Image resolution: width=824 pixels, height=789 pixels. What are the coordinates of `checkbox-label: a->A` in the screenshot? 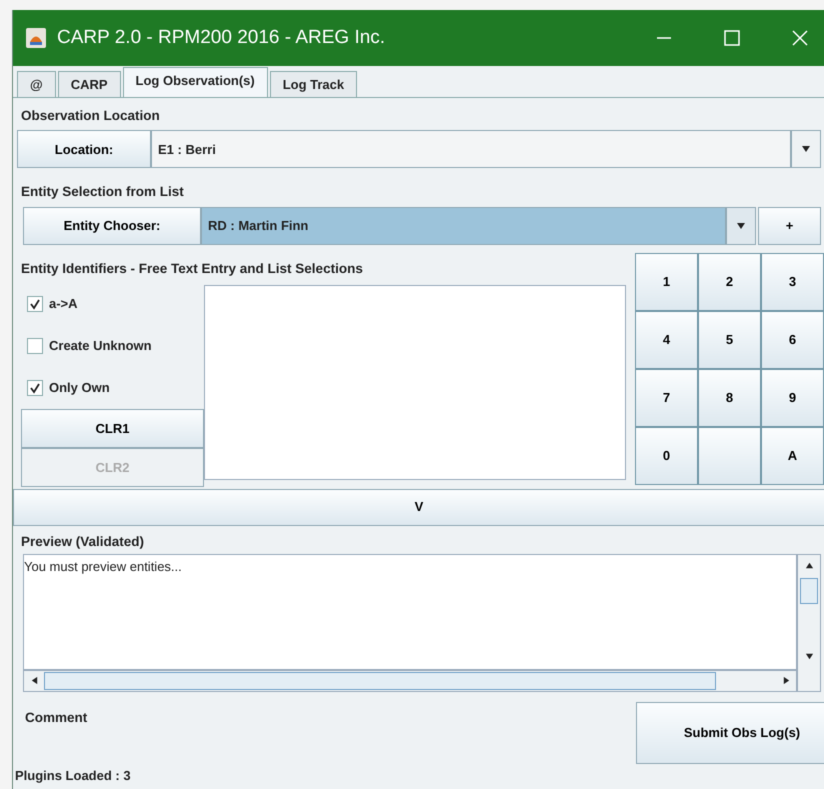 It's located at (63, 304).